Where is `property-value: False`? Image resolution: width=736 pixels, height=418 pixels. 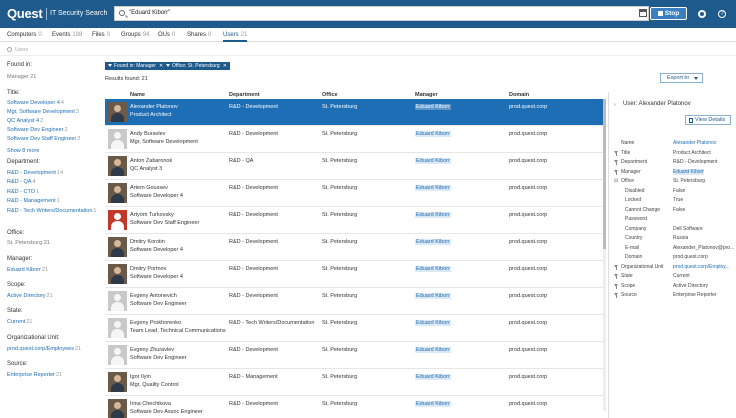 property-value: False is located at coordinates (679, 190).